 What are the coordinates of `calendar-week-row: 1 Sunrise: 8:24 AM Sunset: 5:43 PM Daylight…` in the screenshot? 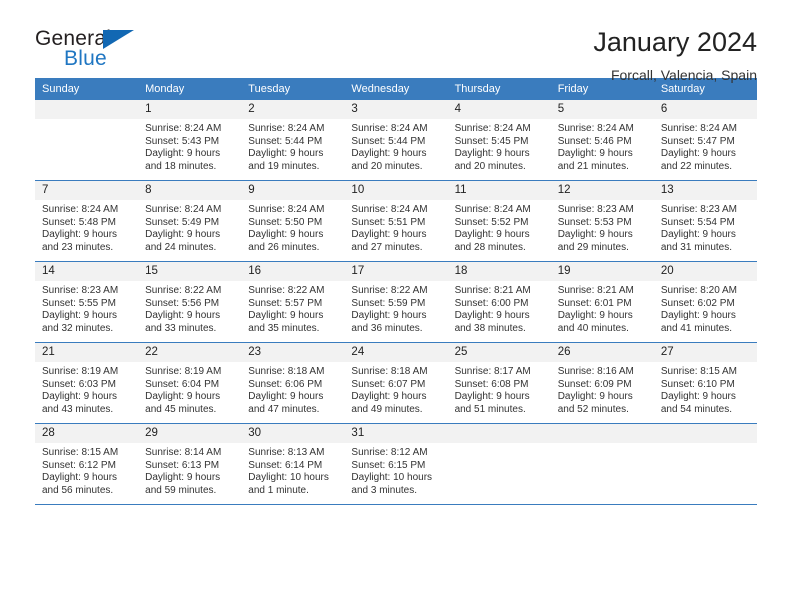 It's located at (396, 140).